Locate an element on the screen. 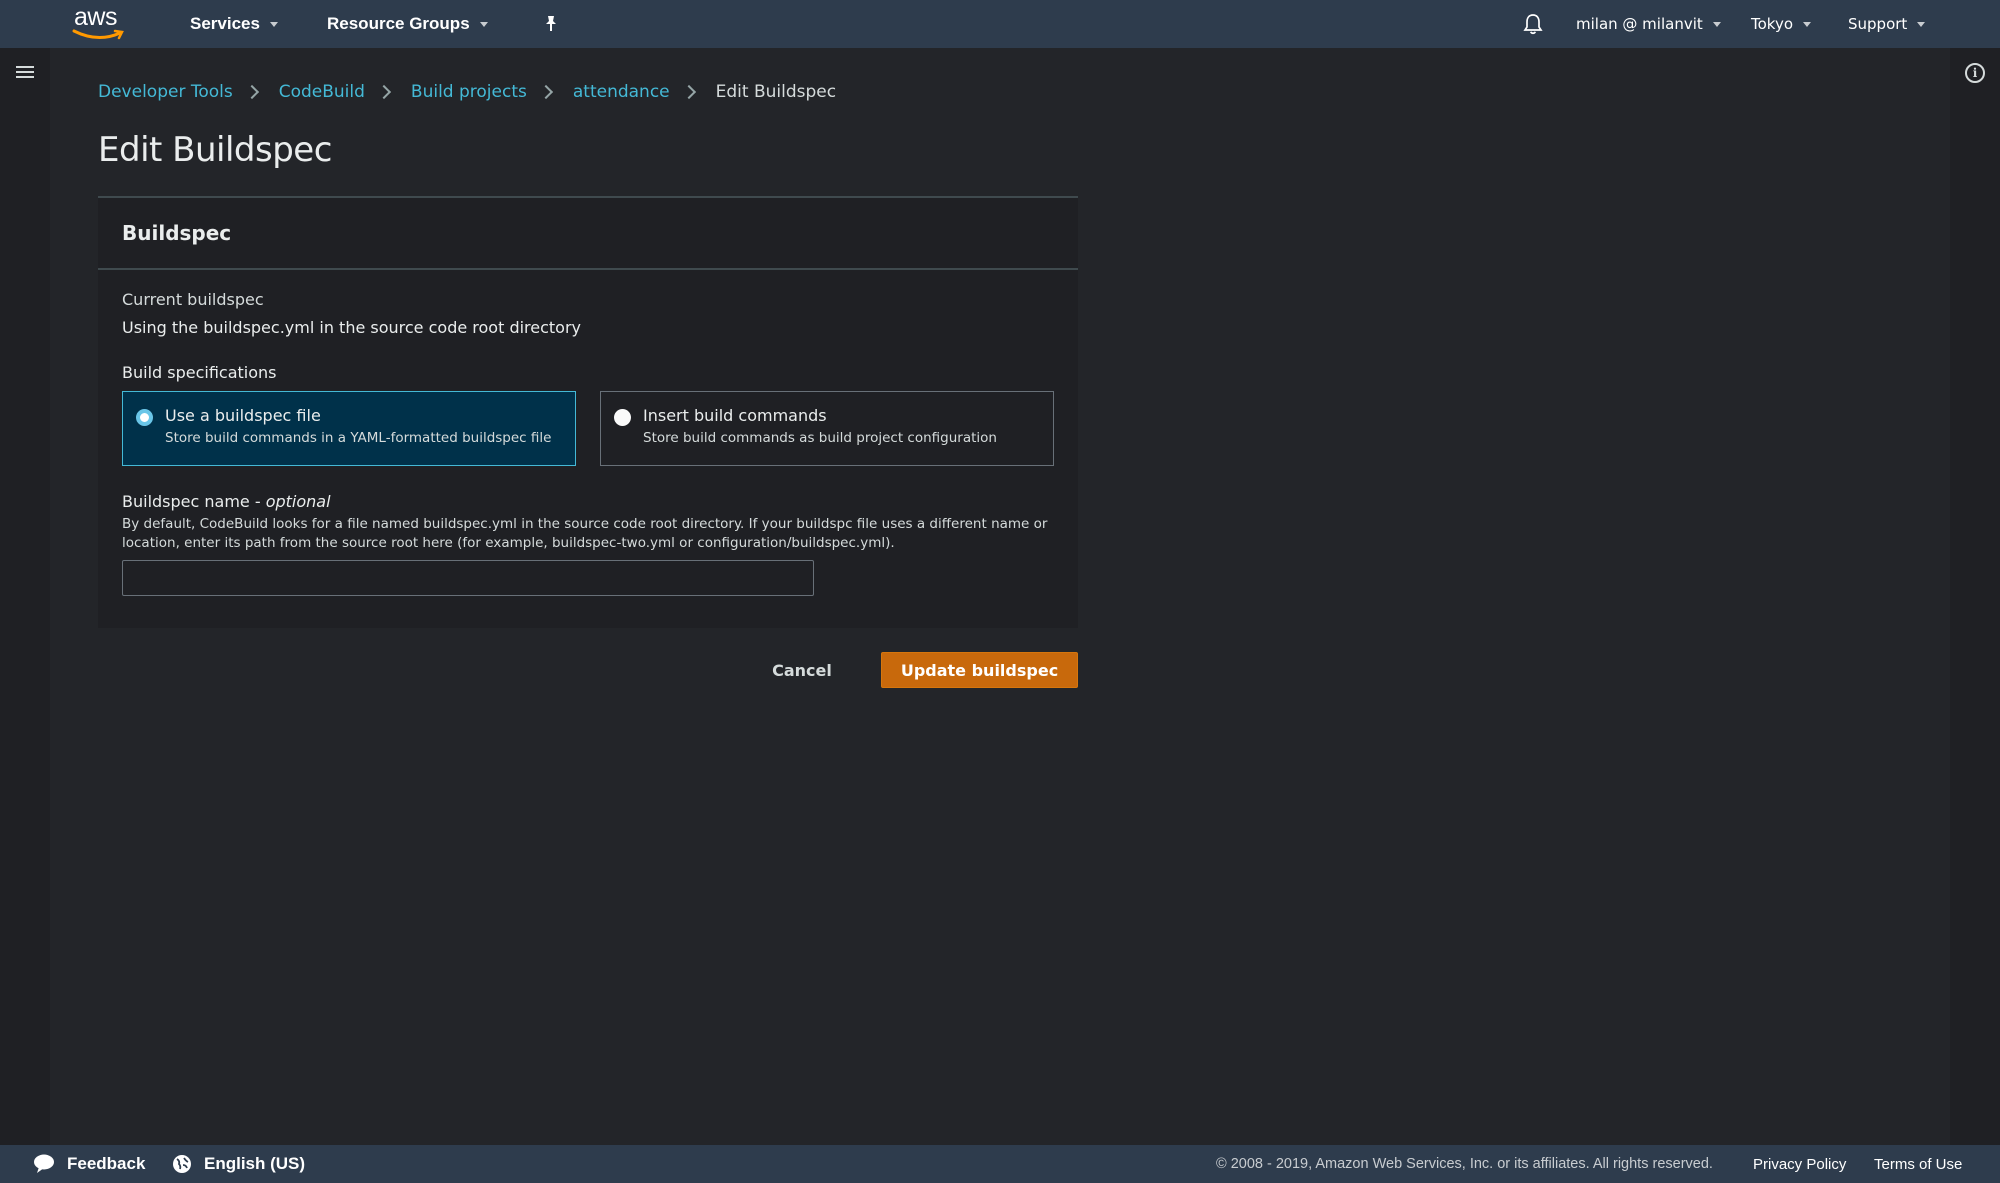 The width and height of the screenshot is (2000, 1183). breadcrumb-build-projects: Build projects is located at coordinates (469, 92).